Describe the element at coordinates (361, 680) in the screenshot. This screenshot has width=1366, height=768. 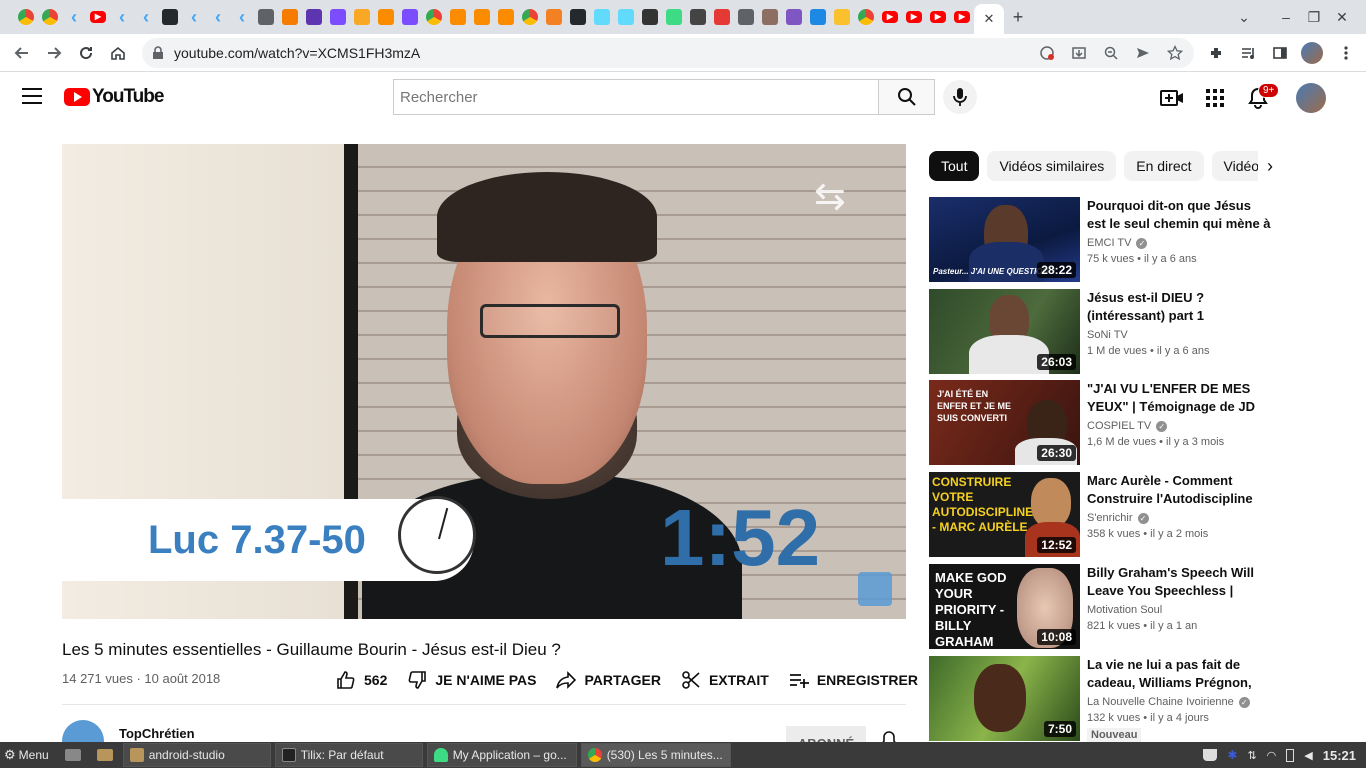
I see `like-button: 562` at that location.